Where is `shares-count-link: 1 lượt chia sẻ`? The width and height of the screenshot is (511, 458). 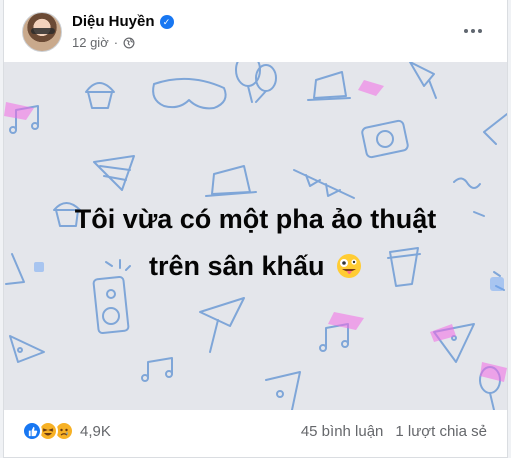 shares-count-link: 1 lượt chia sẻ is located at coordinates (441, 431).